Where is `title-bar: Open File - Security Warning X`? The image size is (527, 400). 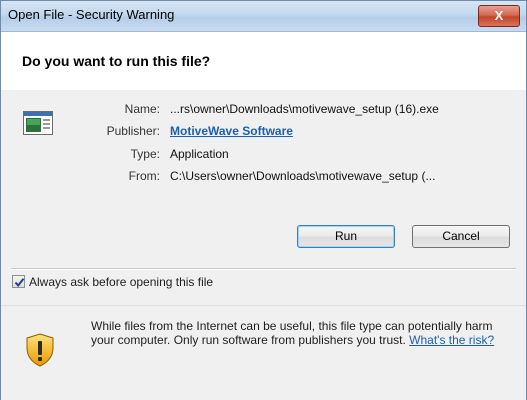
title-bar: Open File - Security Warning X is located at coordinates (263, 16).